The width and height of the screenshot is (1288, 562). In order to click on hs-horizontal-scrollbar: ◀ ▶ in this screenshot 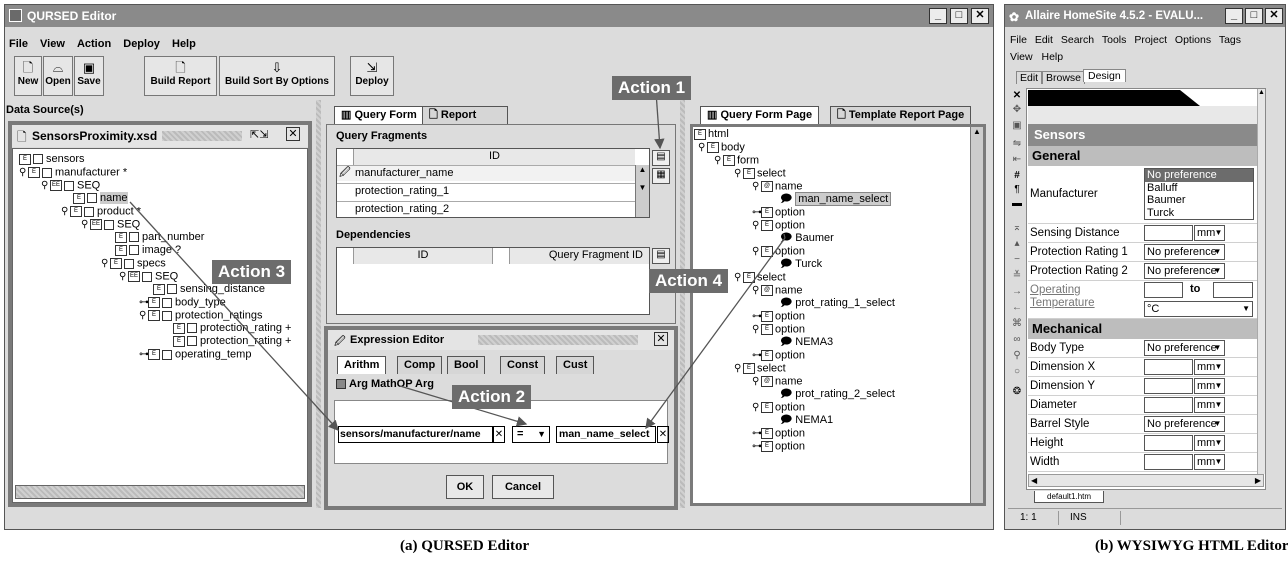, I will do `click(1146, 480)`.